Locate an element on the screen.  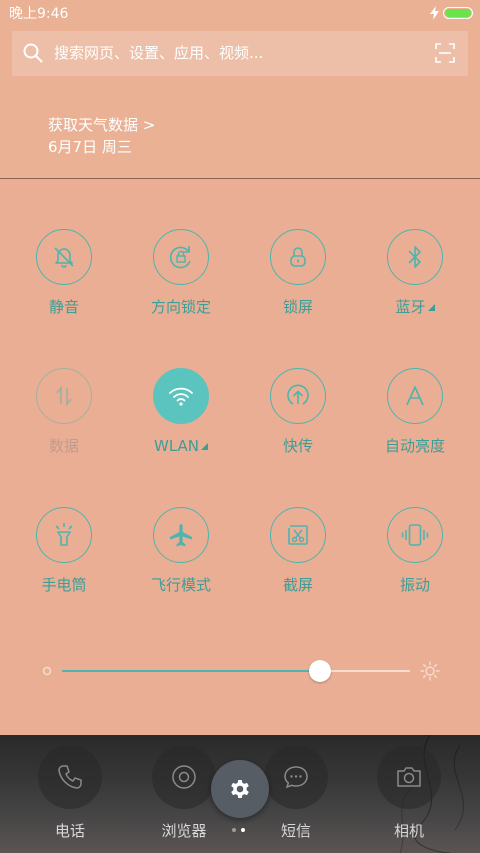
brightness-thumb is located at coordinates (319, 671).